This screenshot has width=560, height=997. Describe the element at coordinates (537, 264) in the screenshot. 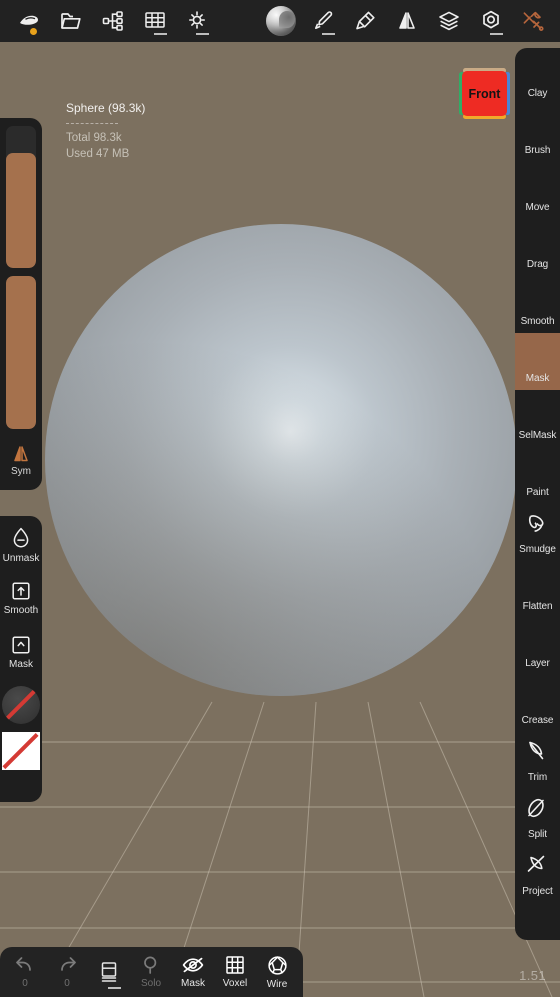

I see `tool-drag-label: Drag` at that location.